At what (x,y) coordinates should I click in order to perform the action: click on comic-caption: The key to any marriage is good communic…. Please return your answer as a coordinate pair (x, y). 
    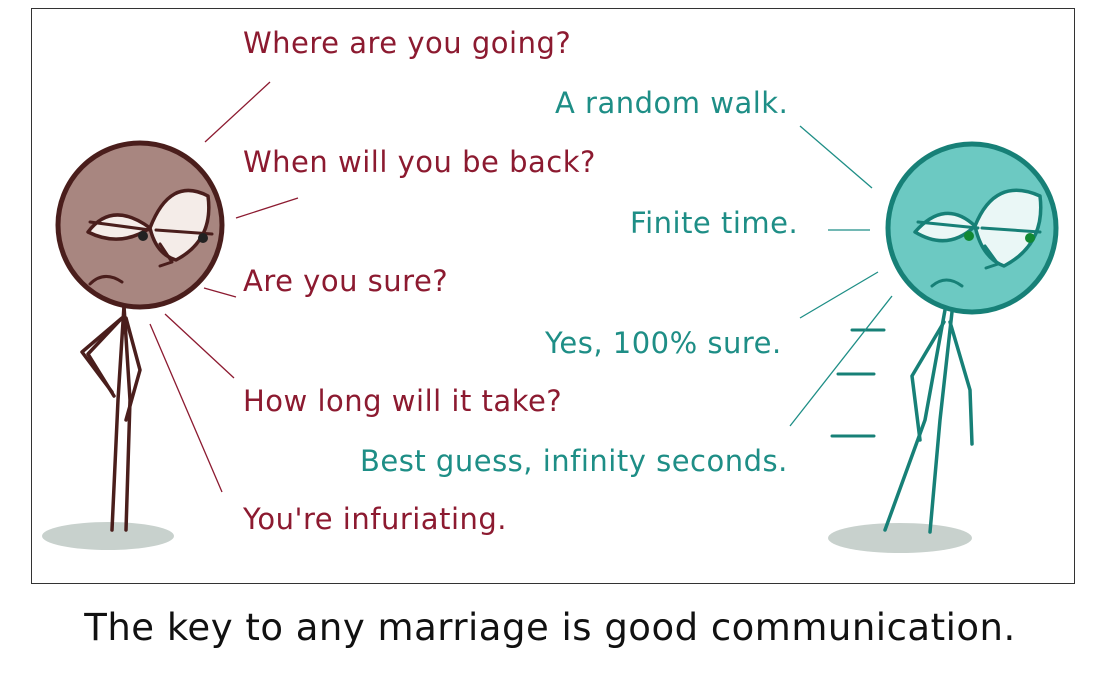
    Looking at the image, I should click on (550, 627).